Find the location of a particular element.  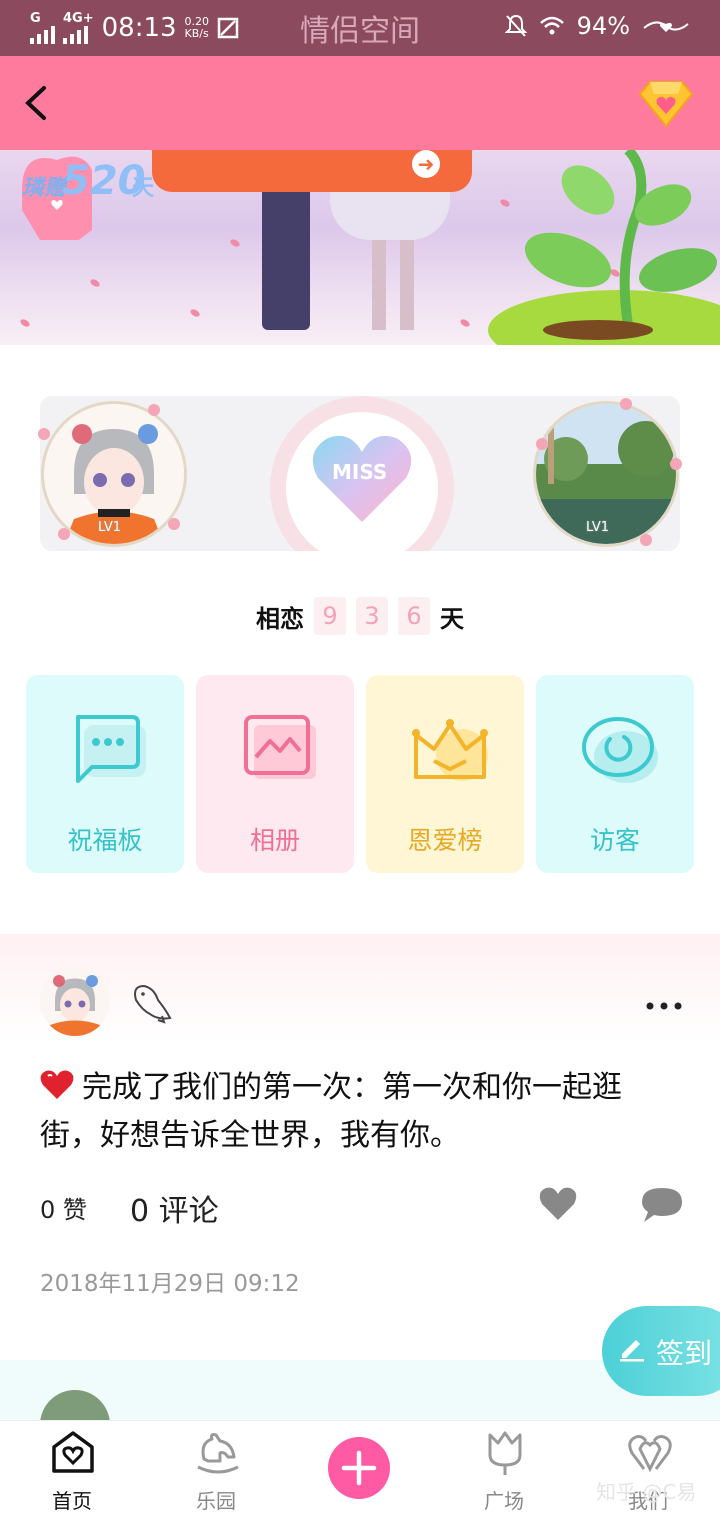

days-unit: 天 is located at coordinates (452, 618).